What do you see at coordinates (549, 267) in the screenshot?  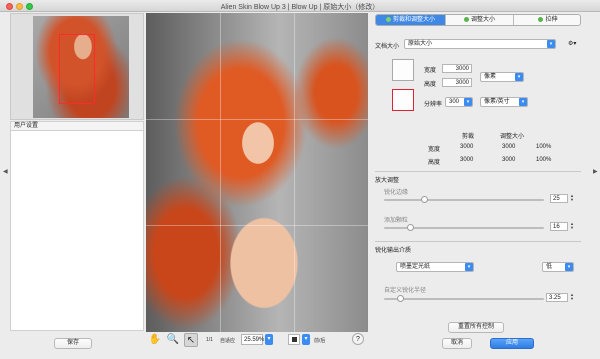 I see `output-level-value: 低` at bounding box center [549, 267].